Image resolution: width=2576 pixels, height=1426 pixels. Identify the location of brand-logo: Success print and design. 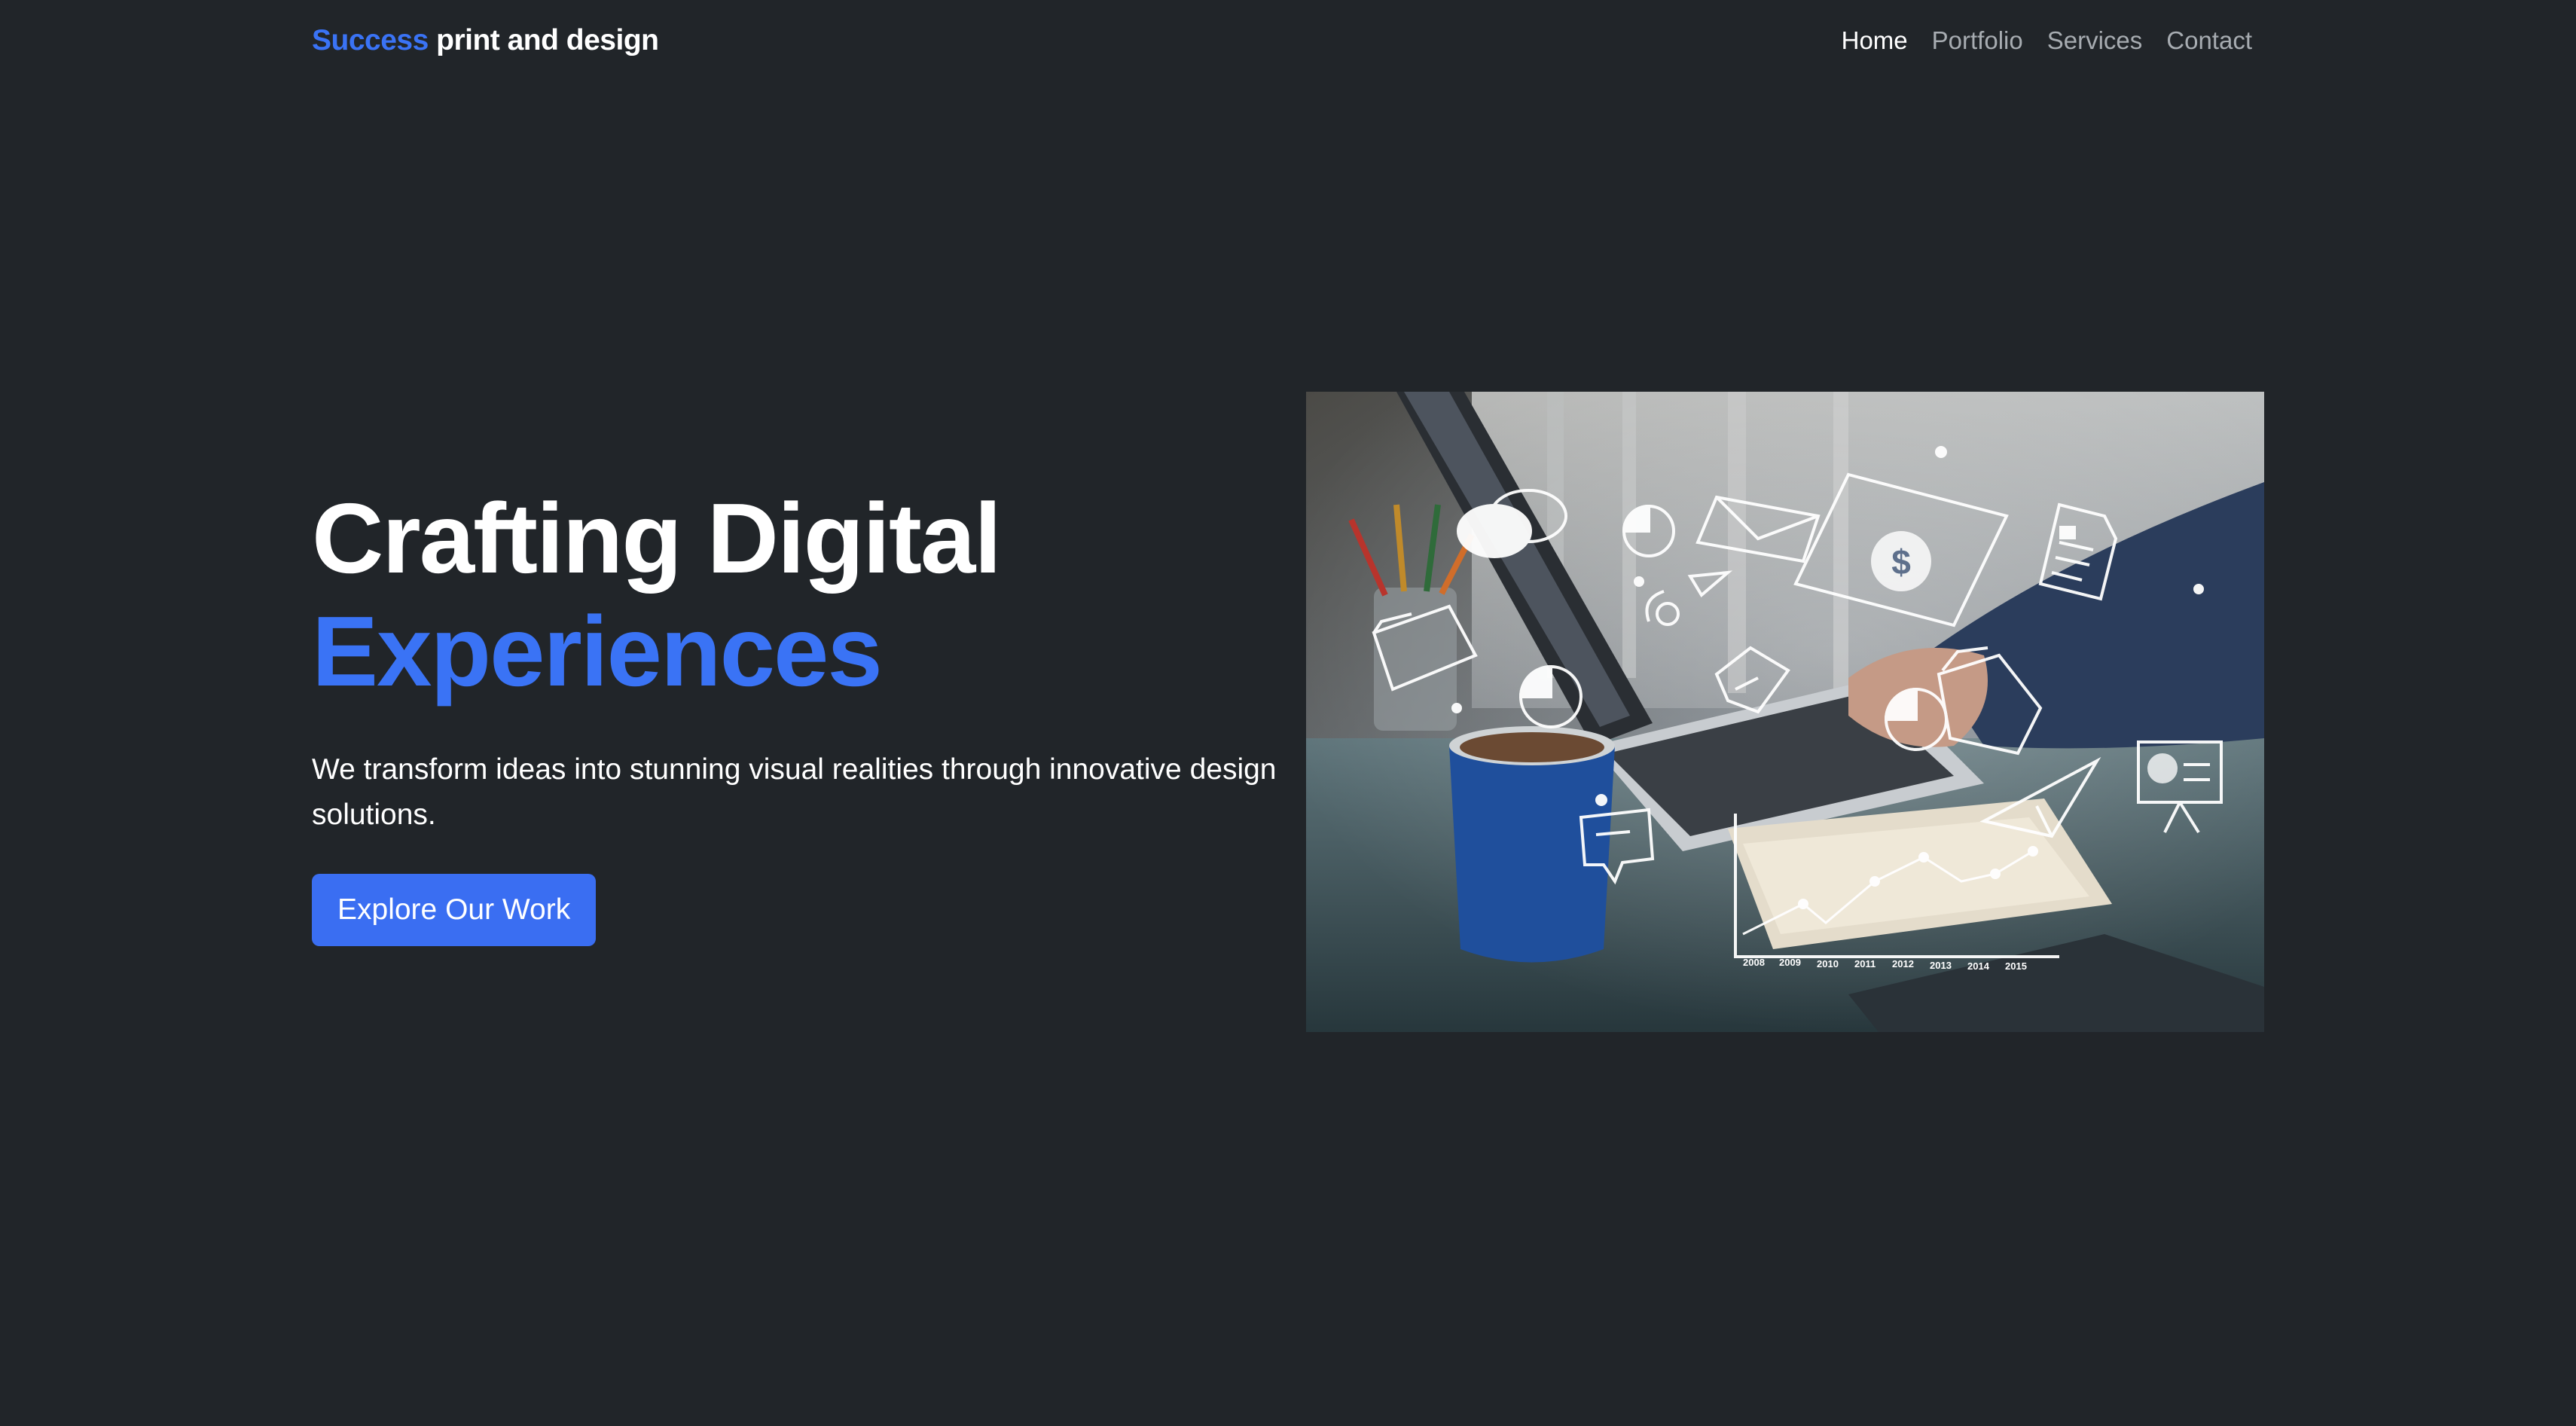
(486, 40).